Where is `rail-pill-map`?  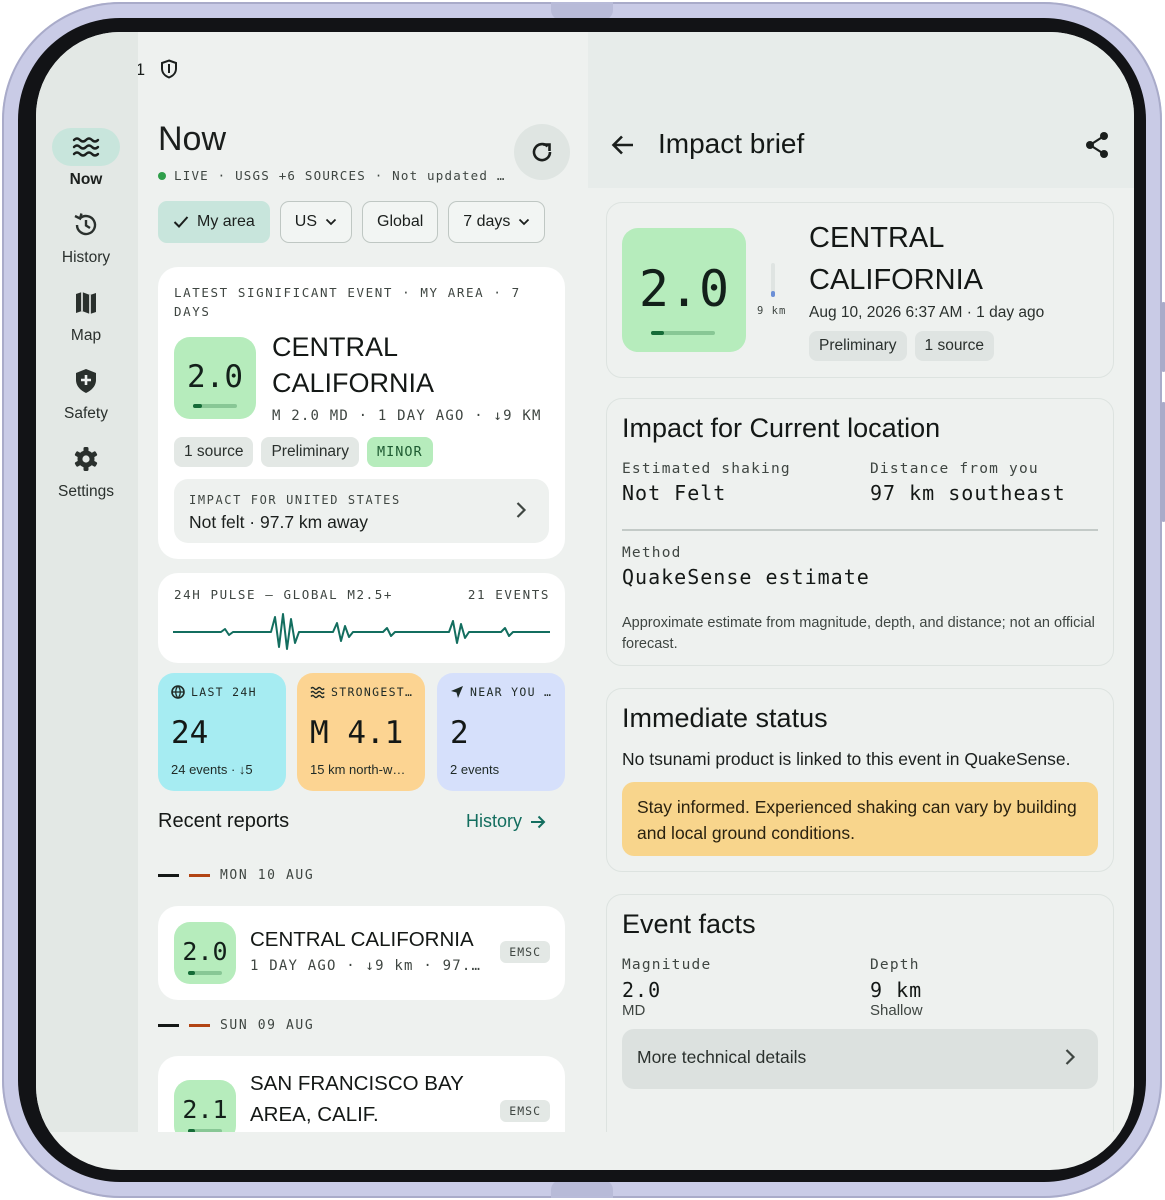 rail-pill-map is located at coordinates (86, 303).